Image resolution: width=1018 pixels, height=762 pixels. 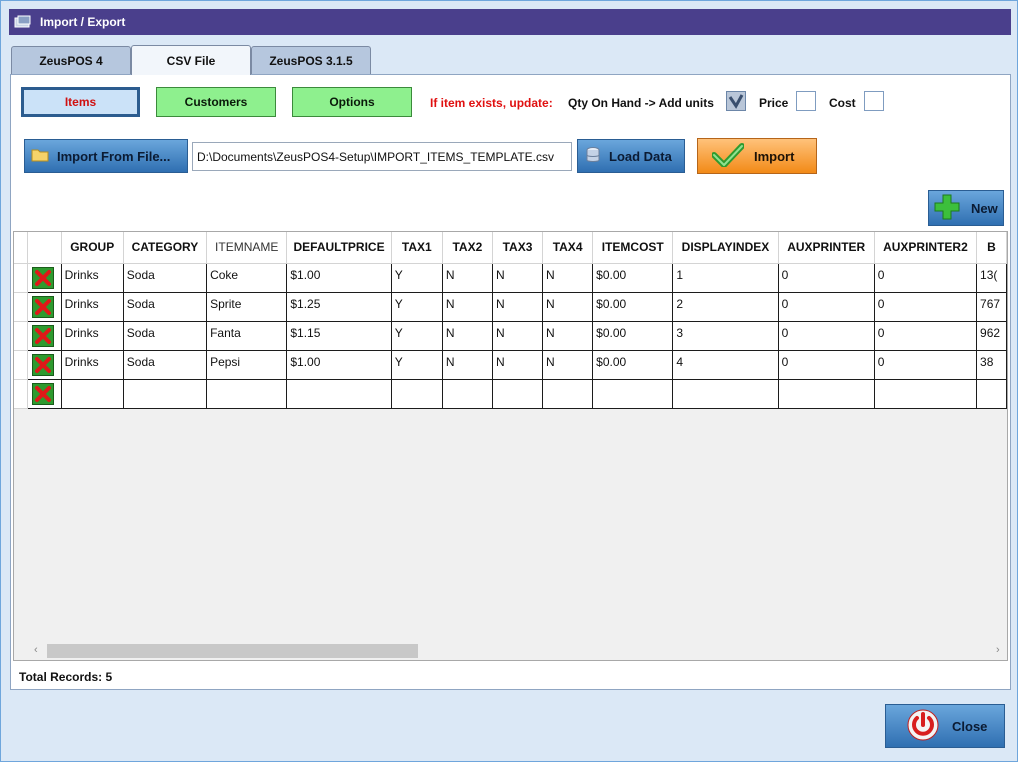 I want to click on table-cell: $1.00, so click(x=339, y=365).